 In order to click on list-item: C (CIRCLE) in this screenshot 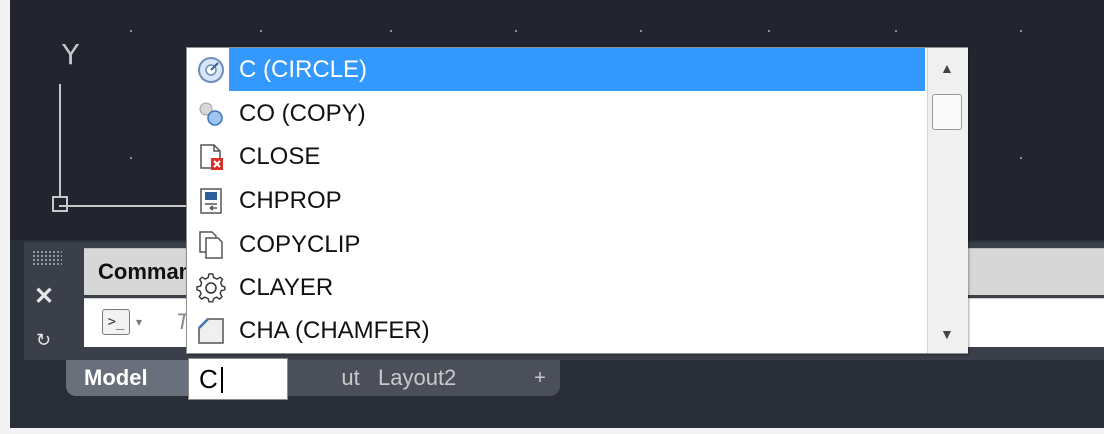, I will do `click(556, 69)`.